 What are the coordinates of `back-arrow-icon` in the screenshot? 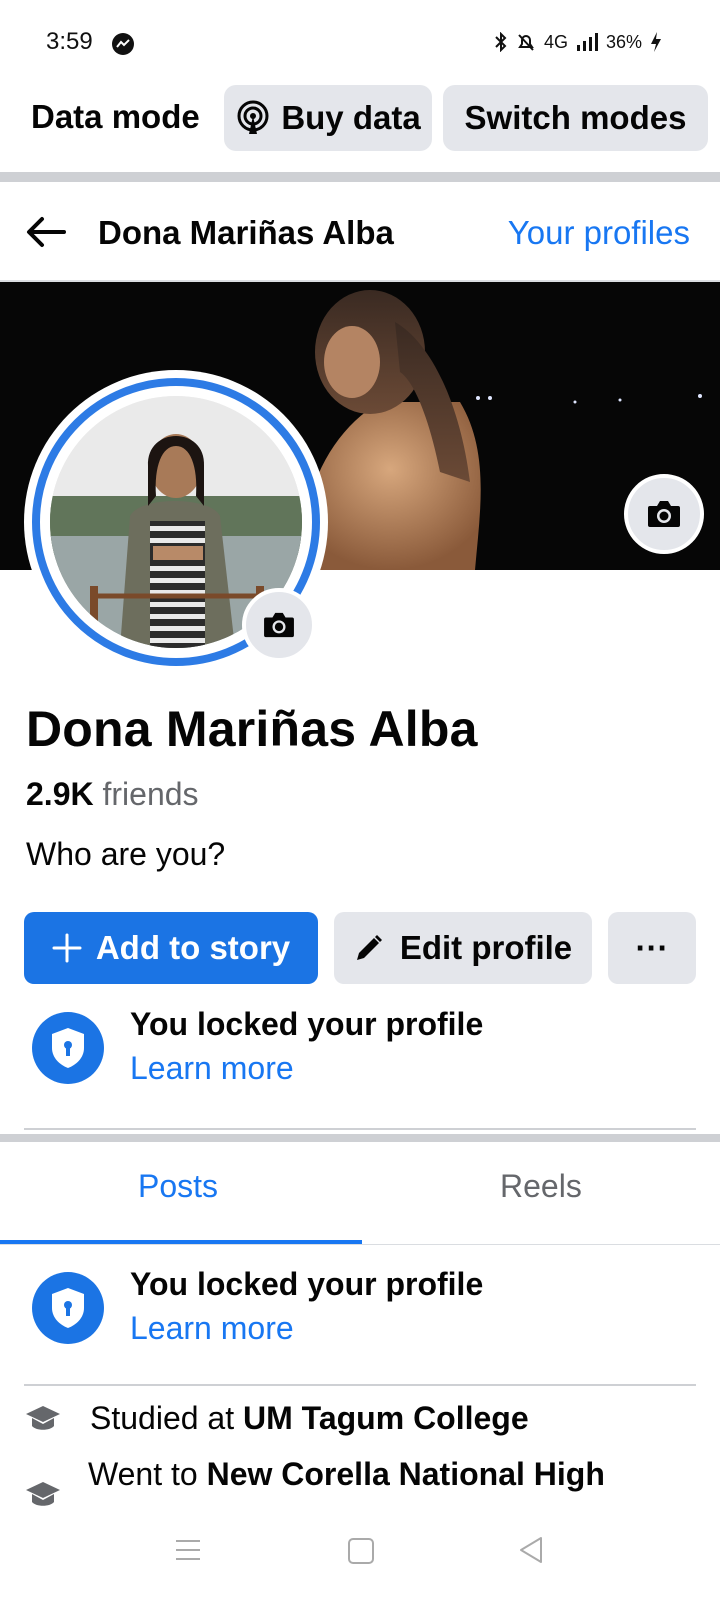 It's located at (46, 232).